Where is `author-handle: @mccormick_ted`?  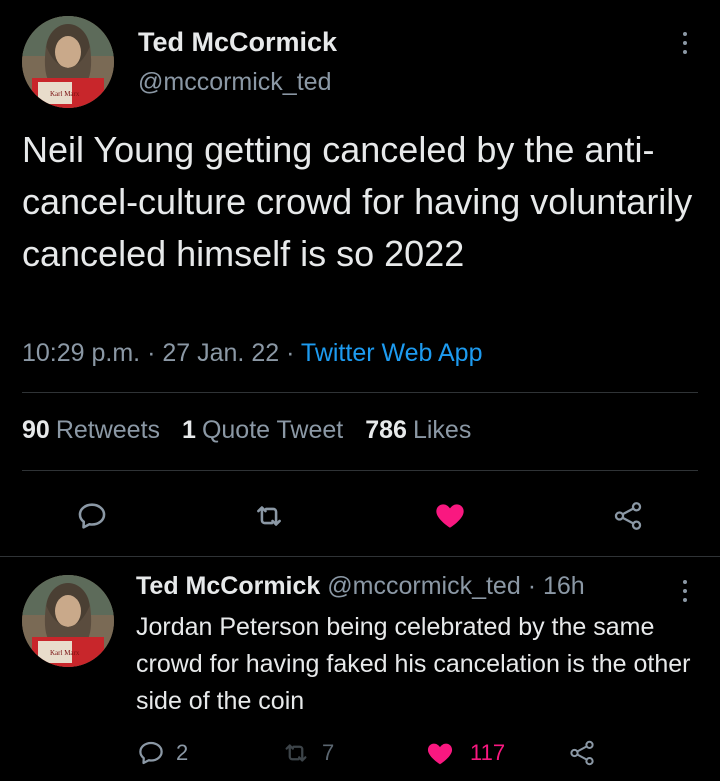 author-handle: @mccormick_ted is located at coordinates (234, 82).